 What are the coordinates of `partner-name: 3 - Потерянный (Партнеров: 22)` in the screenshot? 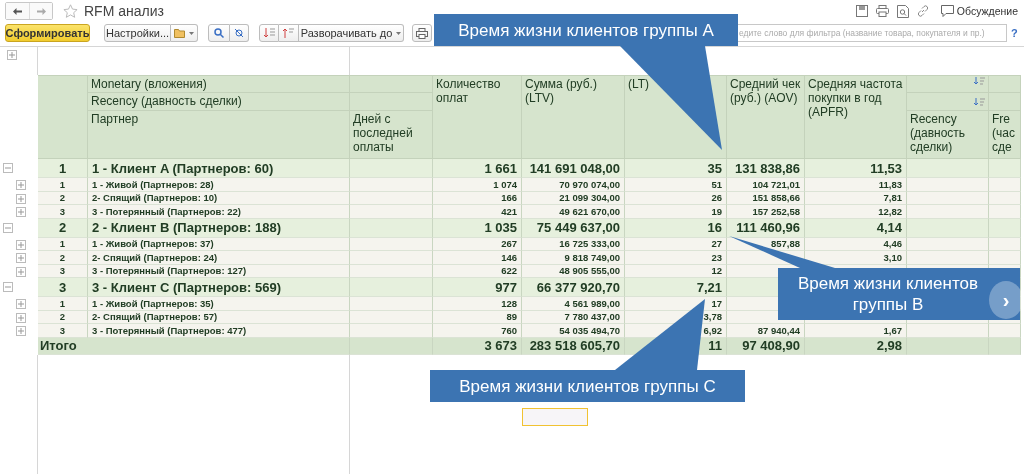 It's located at (166, 211).